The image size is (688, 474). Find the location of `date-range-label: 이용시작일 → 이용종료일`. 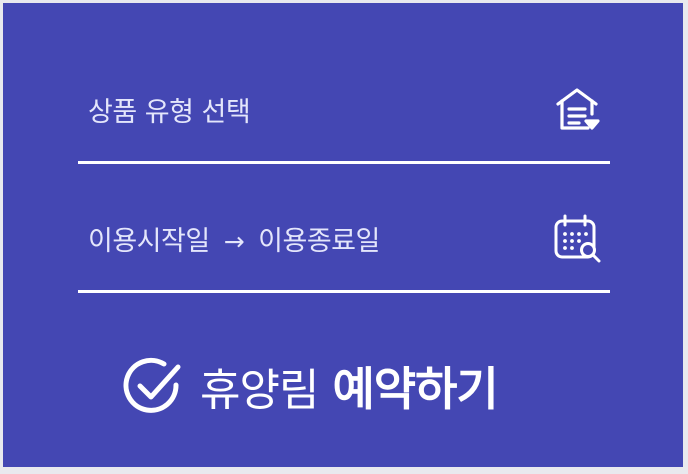

date-range-label: 이용시작일 → 이용종료일 is located at coordinates (229, 238).